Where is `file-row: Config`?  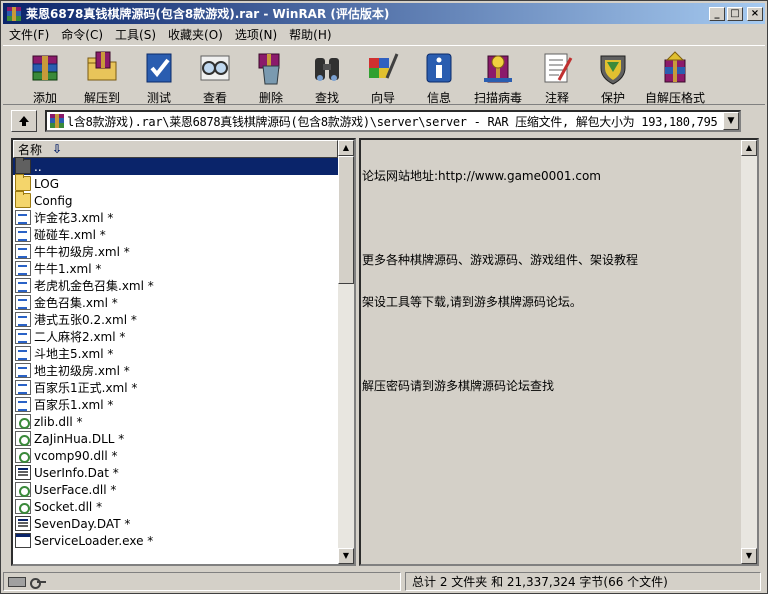
file-row: Config is located at coordinates (175, 200).